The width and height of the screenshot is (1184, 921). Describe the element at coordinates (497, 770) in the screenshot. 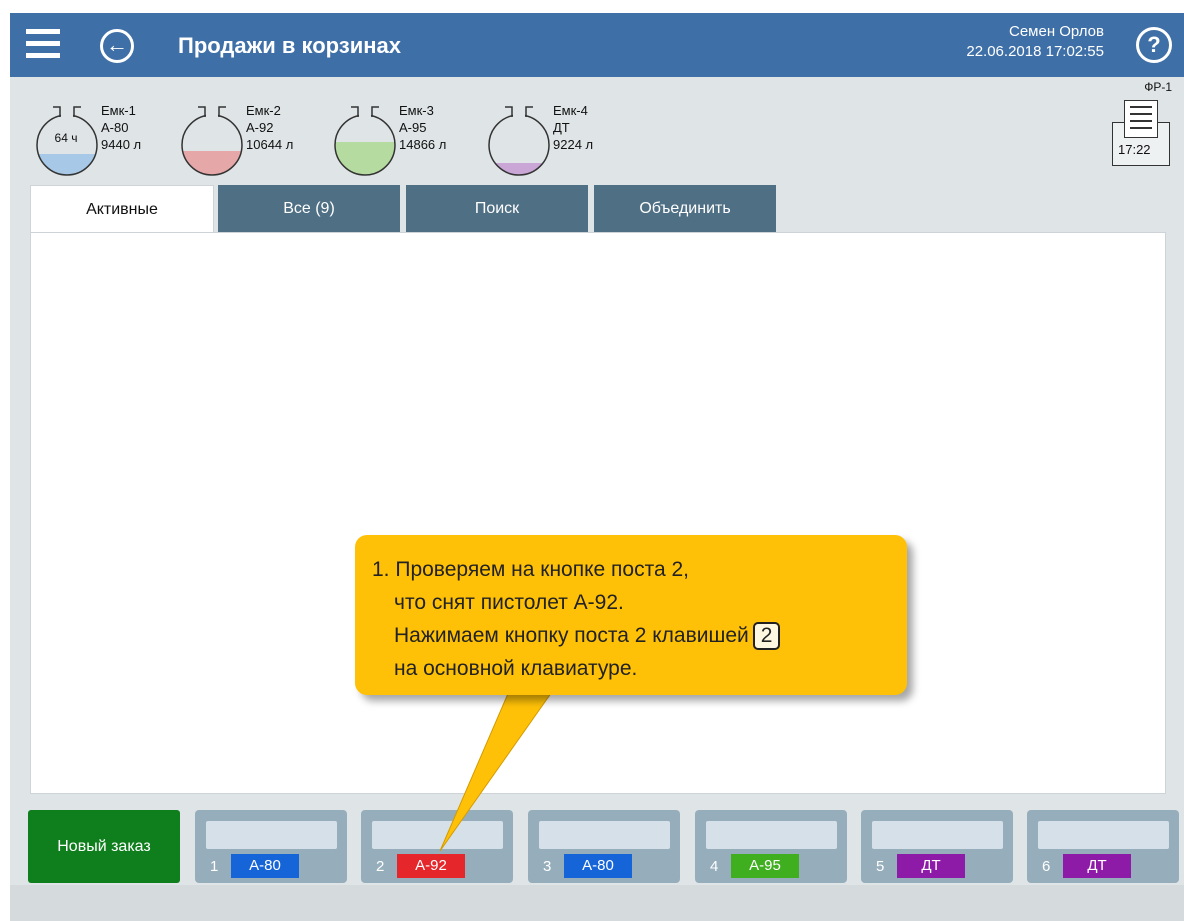

I see `callout-pointer` at that location.